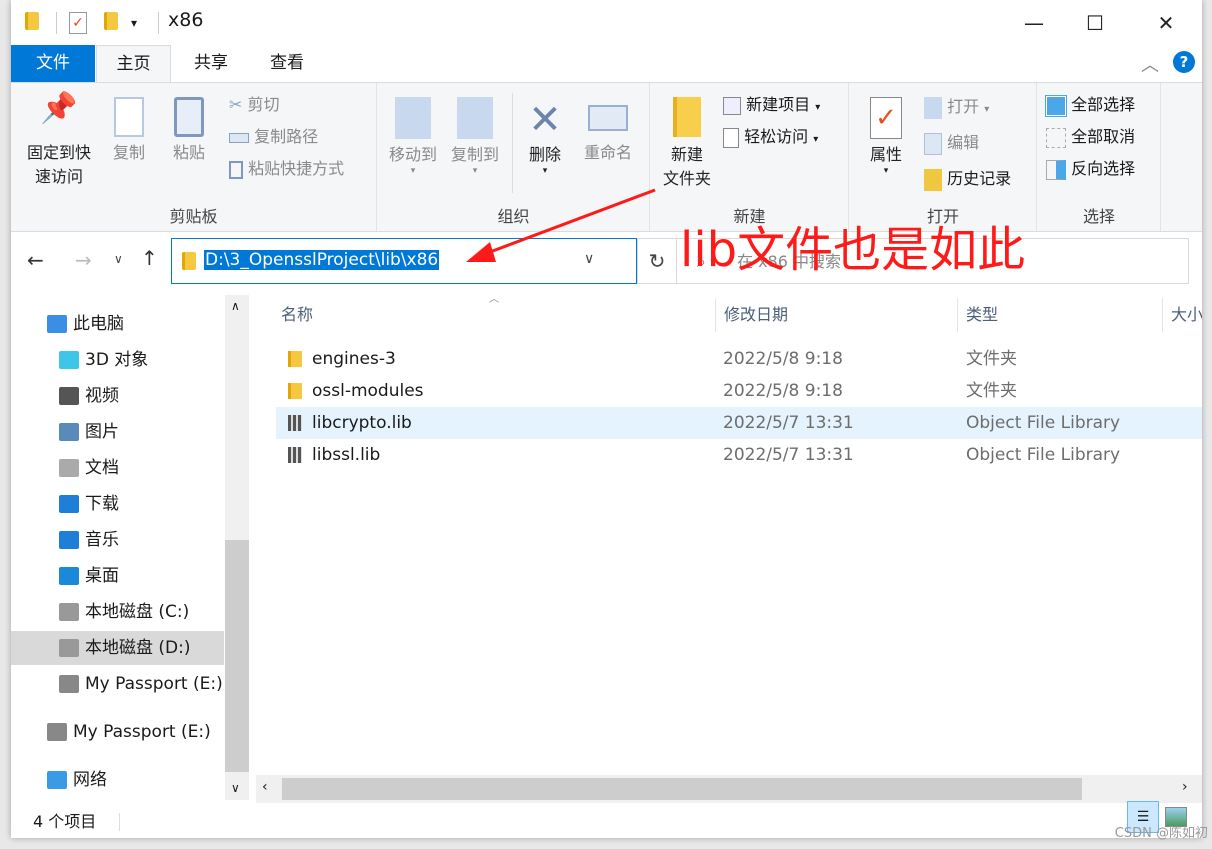 The width and height of the screenshot is (1212, 849). I want to click on annotation-text: lib文件也是如此, so click(853, 250).